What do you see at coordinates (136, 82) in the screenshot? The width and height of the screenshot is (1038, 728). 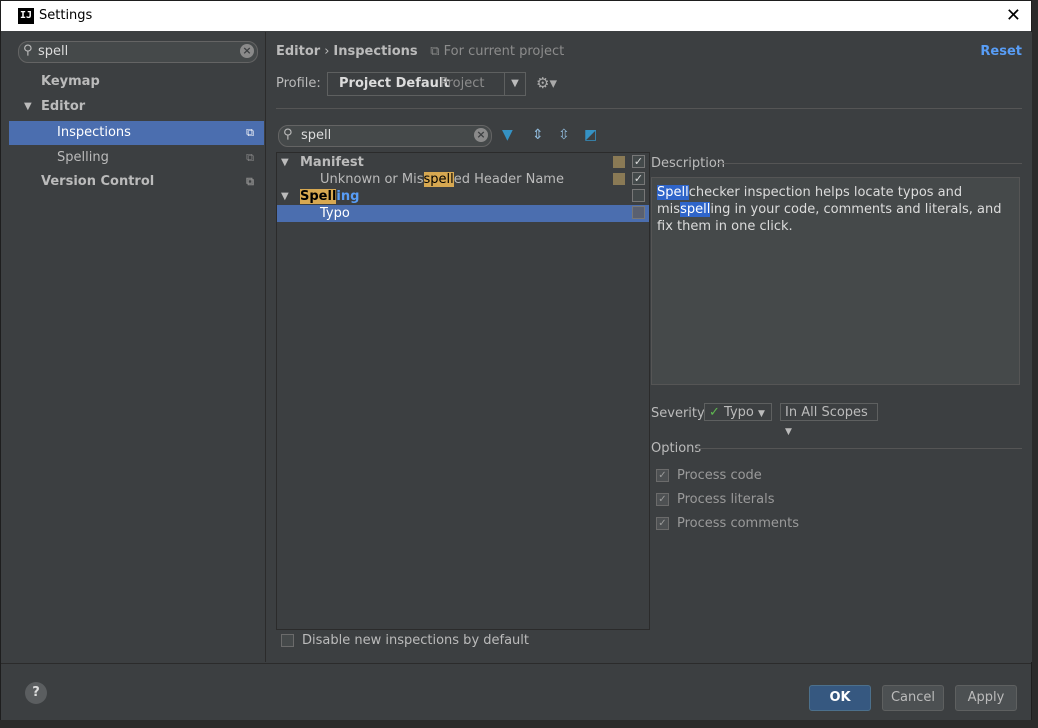 I see `sidebar-item-keymap: Keymap` at bounding box center [136, 82].